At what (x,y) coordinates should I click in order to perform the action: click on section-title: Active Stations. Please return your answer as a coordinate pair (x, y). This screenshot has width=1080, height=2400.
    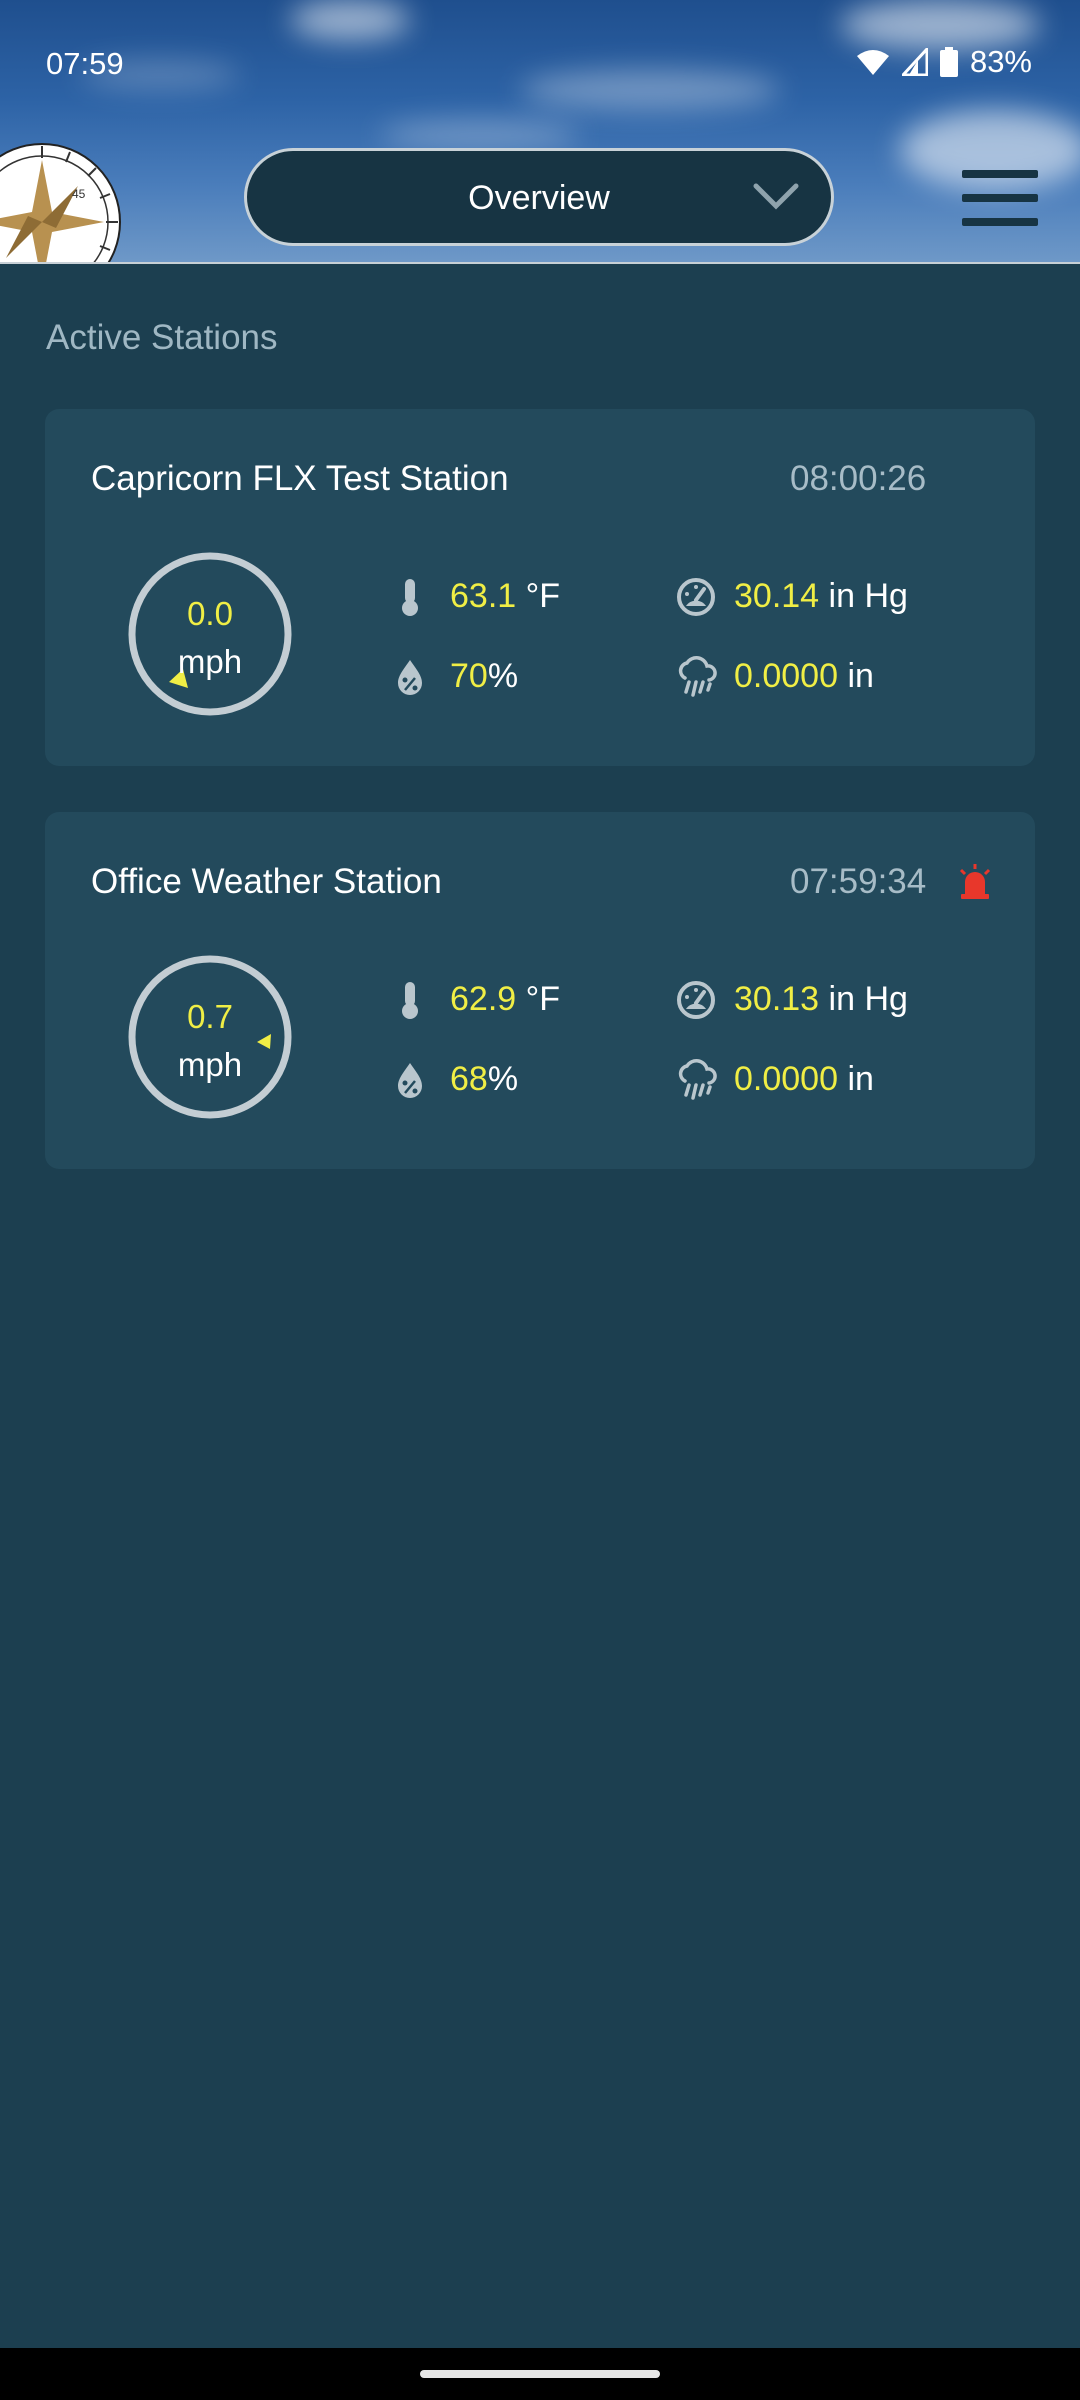
    Looking at the image, I should click on (162, 337).